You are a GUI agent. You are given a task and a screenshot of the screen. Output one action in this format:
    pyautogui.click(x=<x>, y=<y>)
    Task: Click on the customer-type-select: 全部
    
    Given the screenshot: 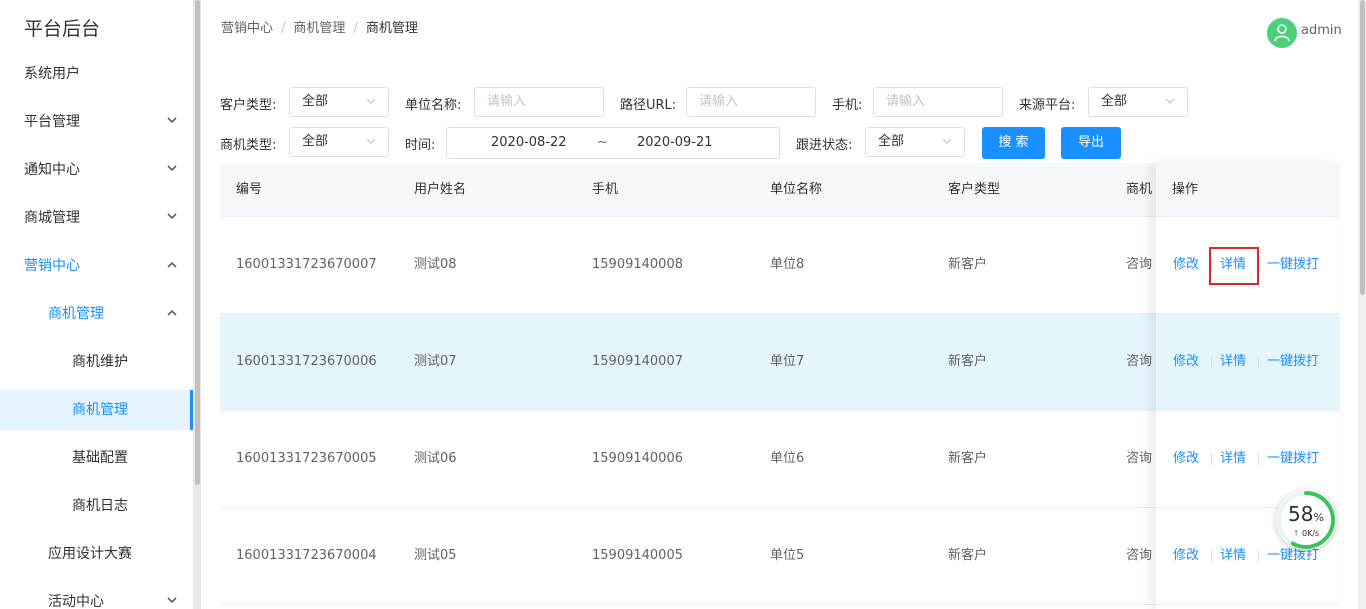 What is the action you would take?
    pyautogui.click(x=339, y=102)
    